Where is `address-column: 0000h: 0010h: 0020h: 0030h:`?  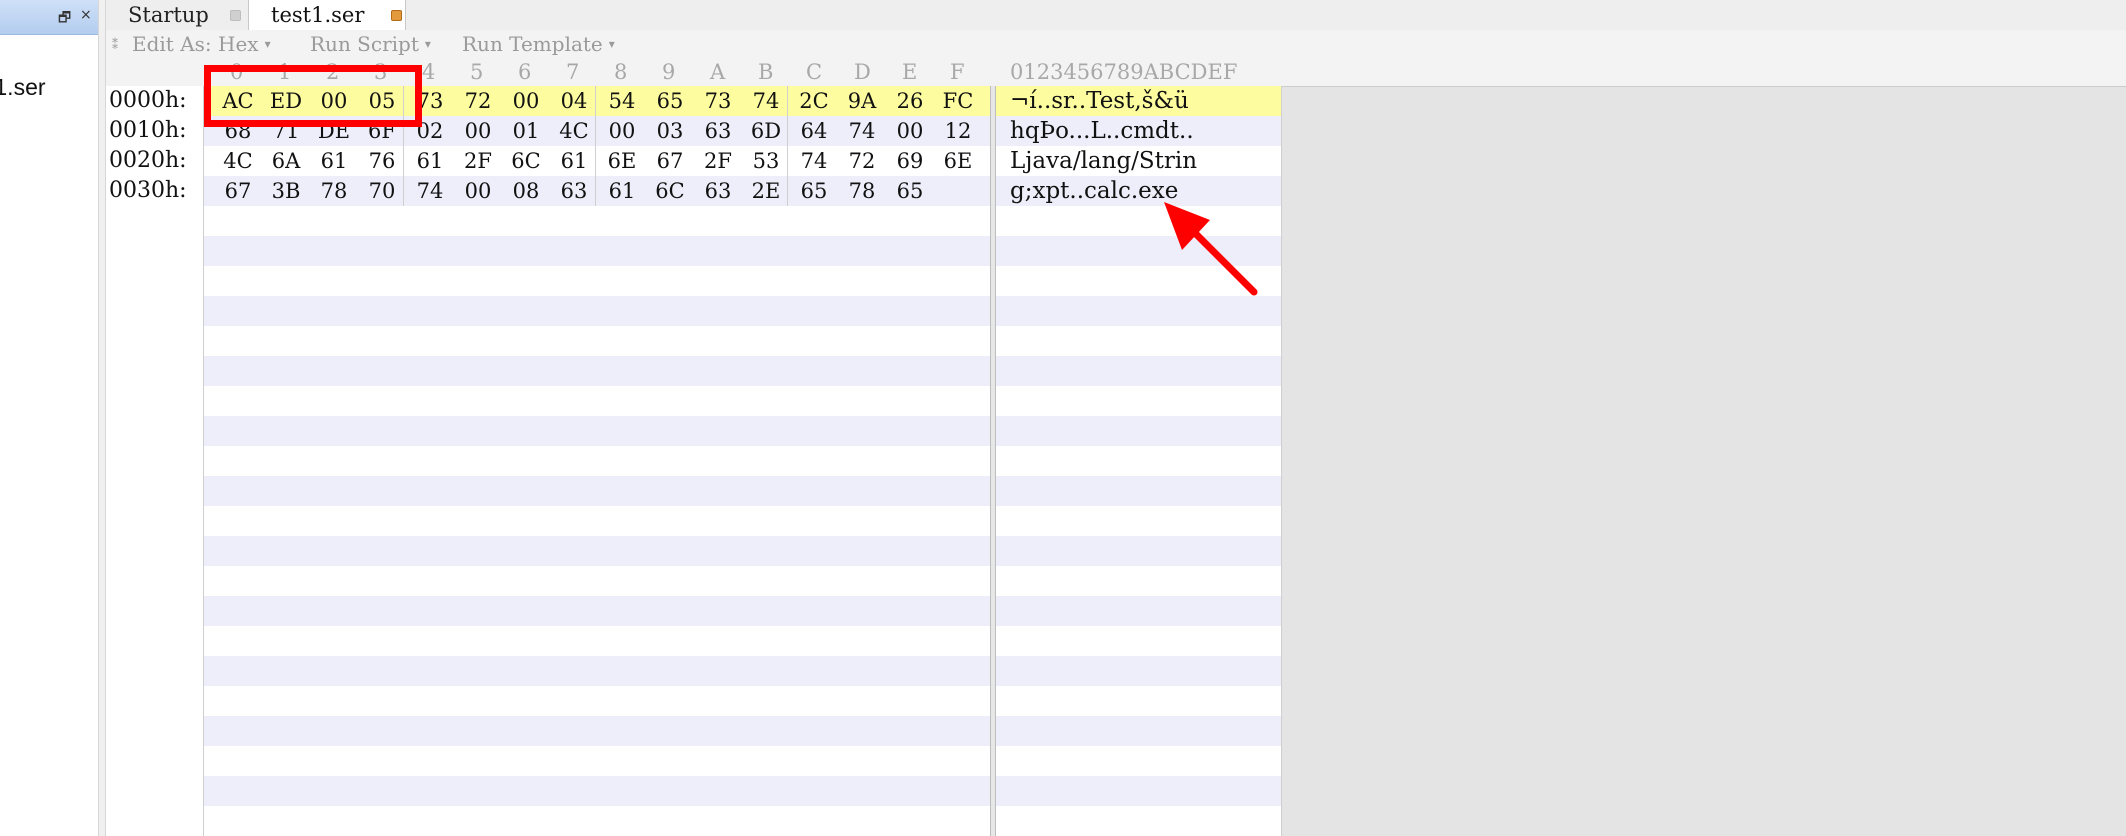 address-column: 0000h: 0010h: 0020h: 0030h: is located at coordinates (155, 461).